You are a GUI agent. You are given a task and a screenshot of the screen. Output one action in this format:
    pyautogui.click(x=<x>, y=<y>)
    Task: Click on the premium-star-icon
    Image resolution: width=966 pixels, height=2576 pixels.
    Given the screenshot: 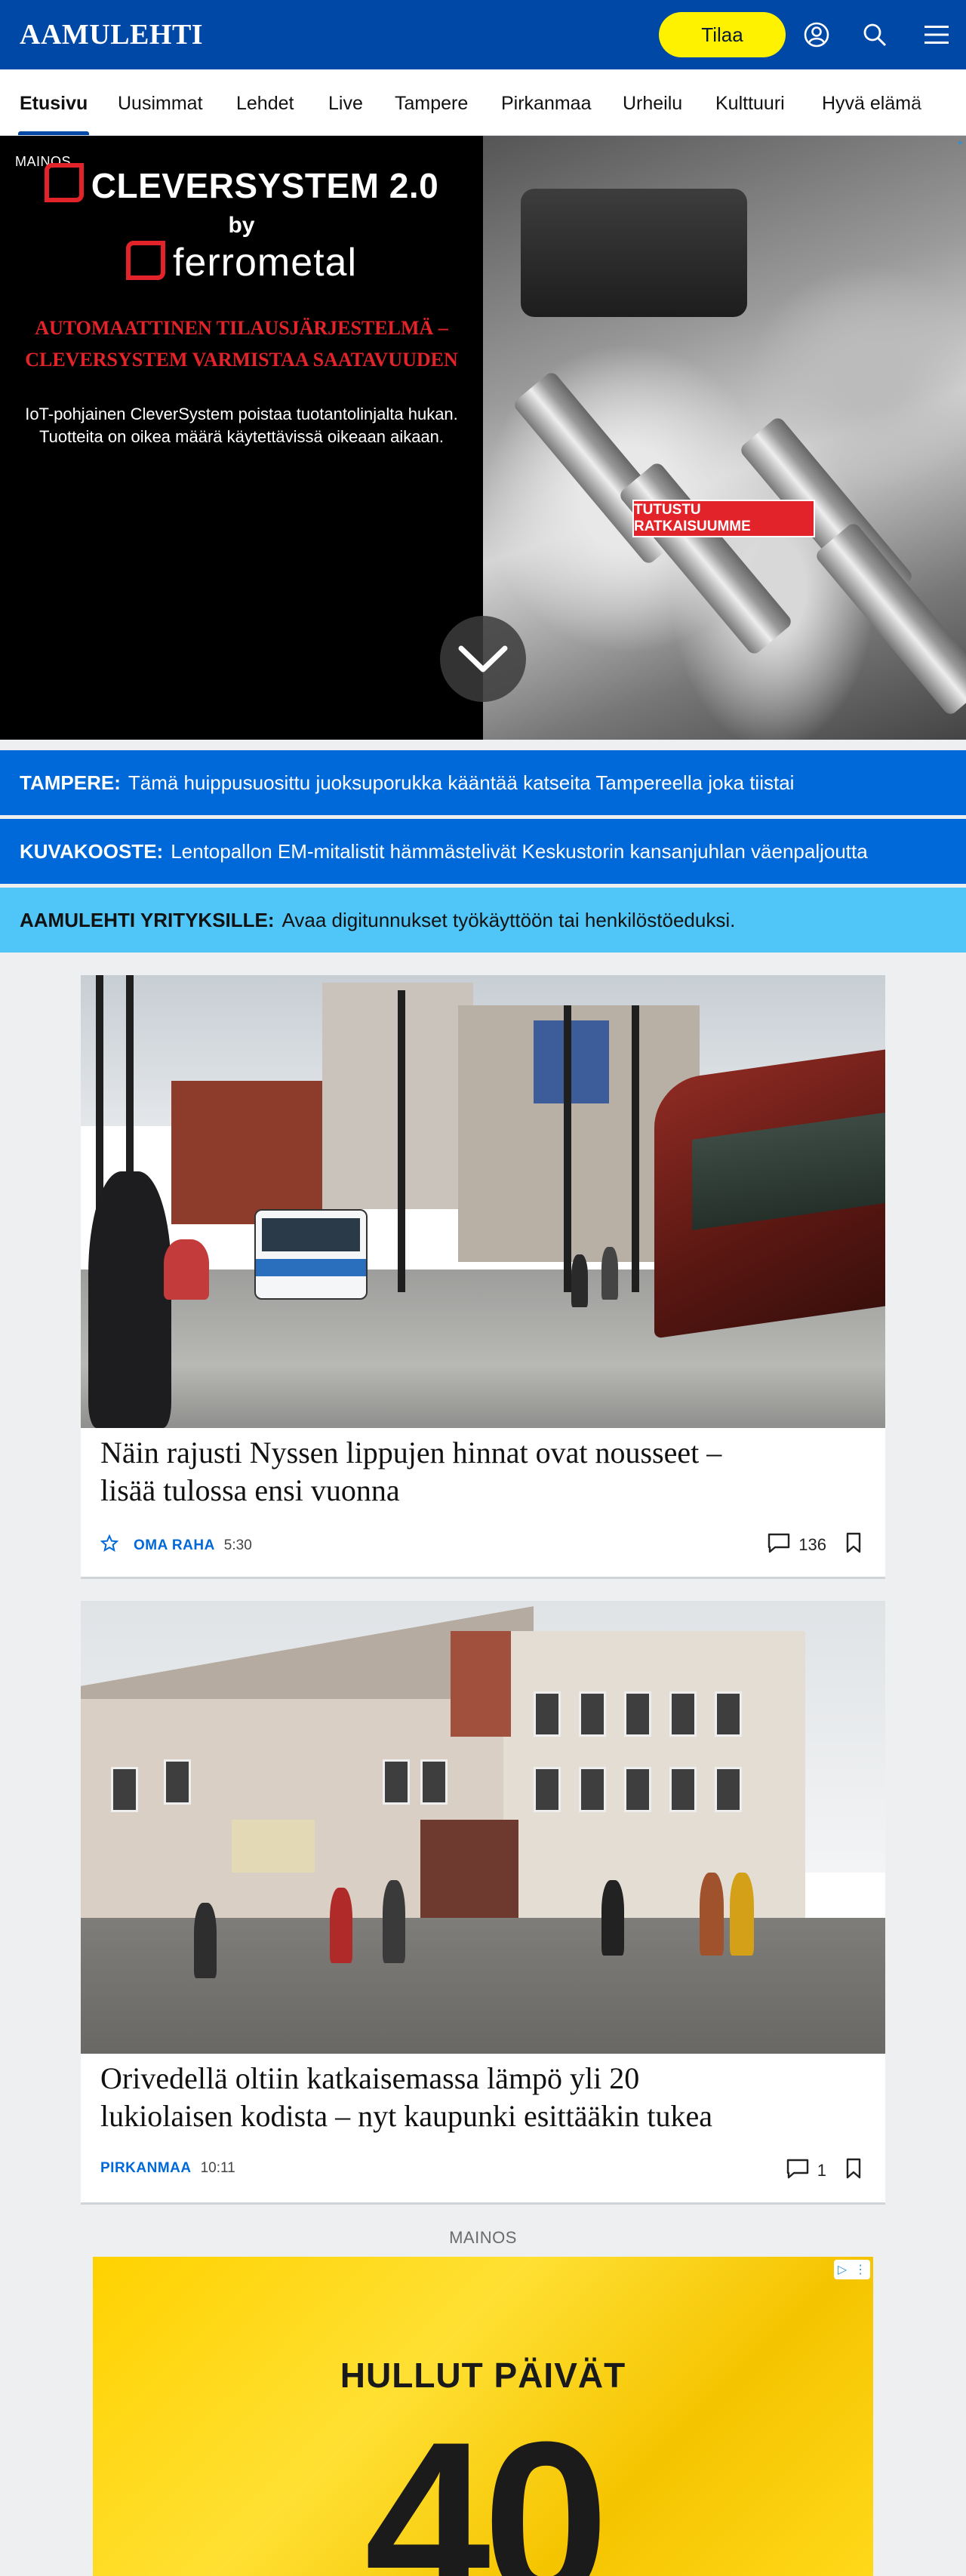 What is the action you would take?
    pyautogui.click(x=109, y=1545)
    